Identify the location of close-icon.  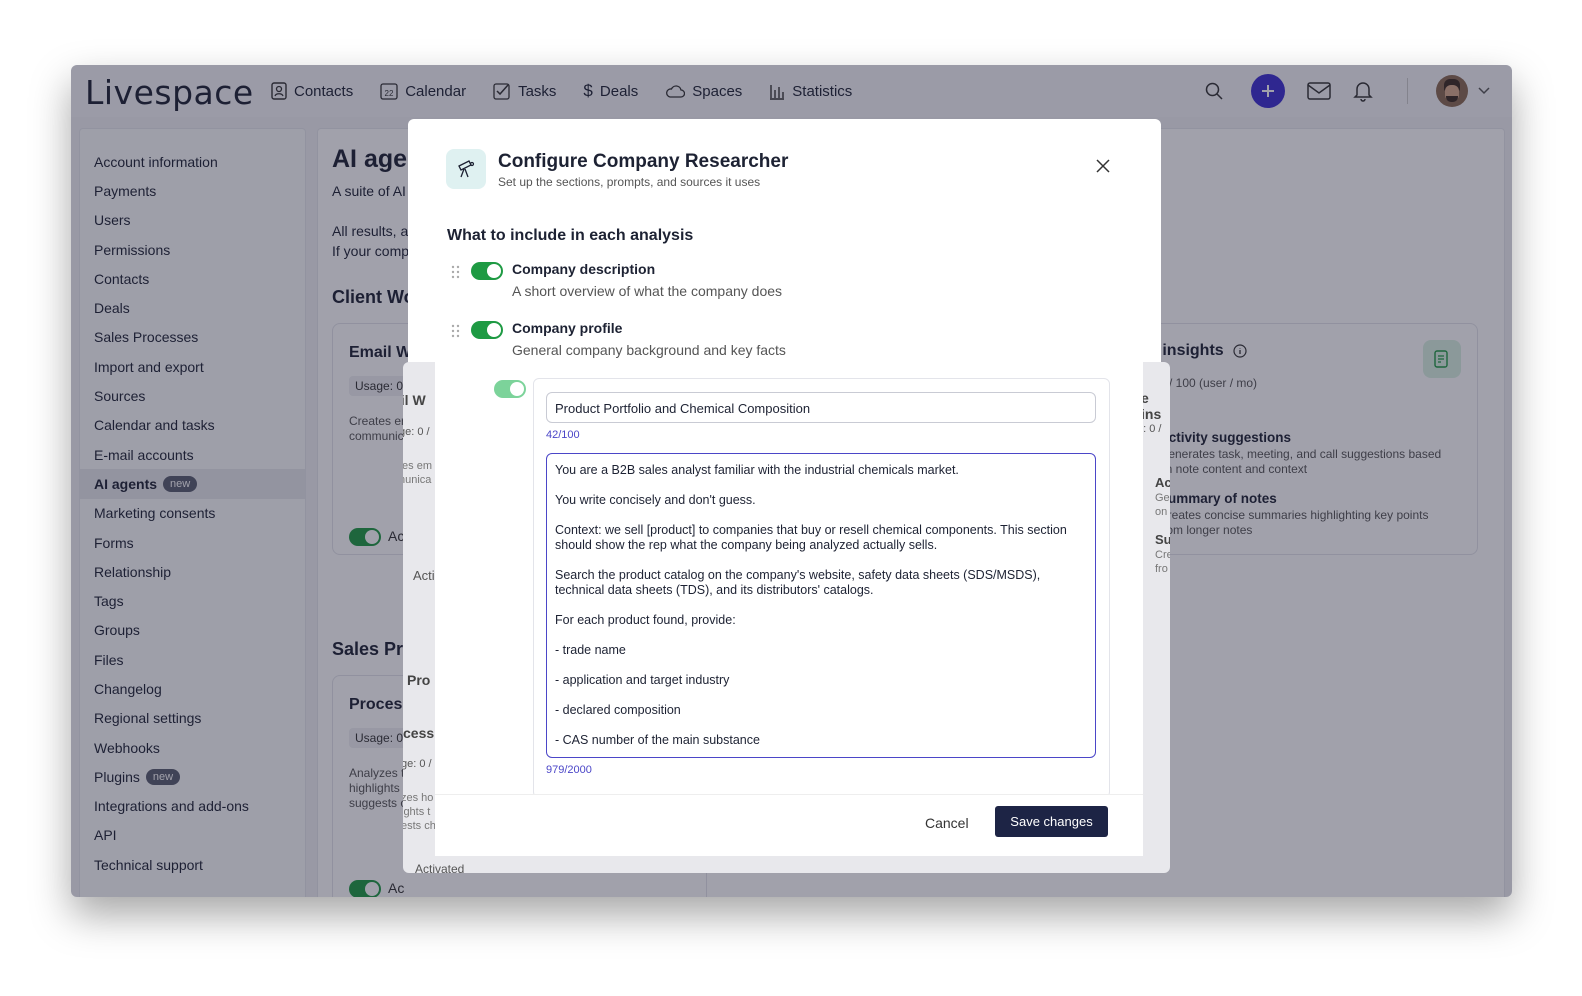
(1103, 166).